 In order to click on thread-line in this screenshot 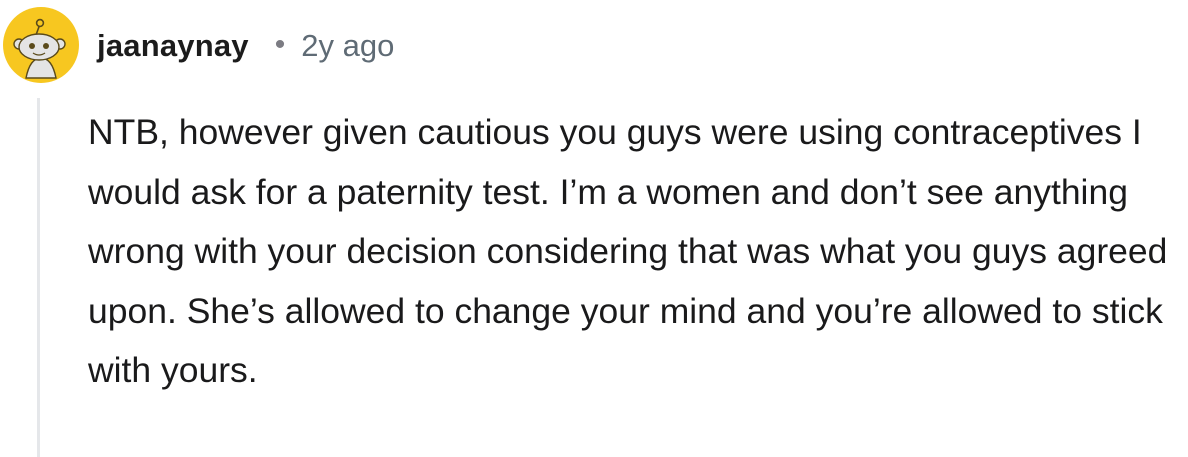, I will do `click(38, 277)`.